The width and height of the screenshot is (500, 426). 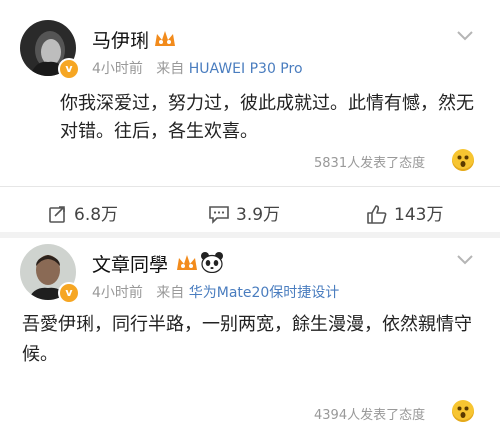 I want to click on comment-button: 3.9万, so click(x=244, y=212).